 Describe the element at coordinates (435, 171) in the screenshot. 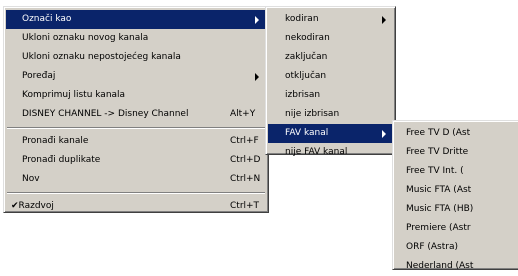

I see `menu-item-label: Free TV Int. (` at that location.